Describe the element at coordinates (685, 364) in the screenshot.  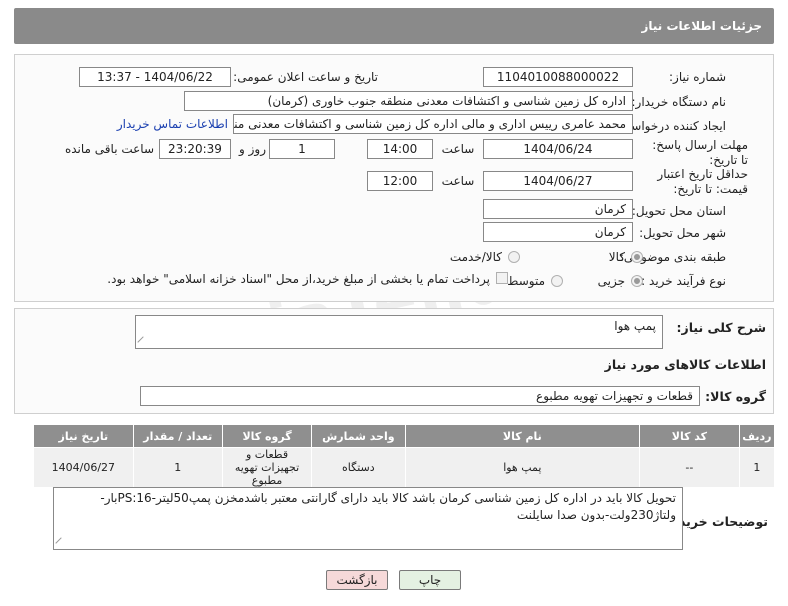
I see `goods-section-title: اطلاعات کالاهای مورد نیاز` at that location.